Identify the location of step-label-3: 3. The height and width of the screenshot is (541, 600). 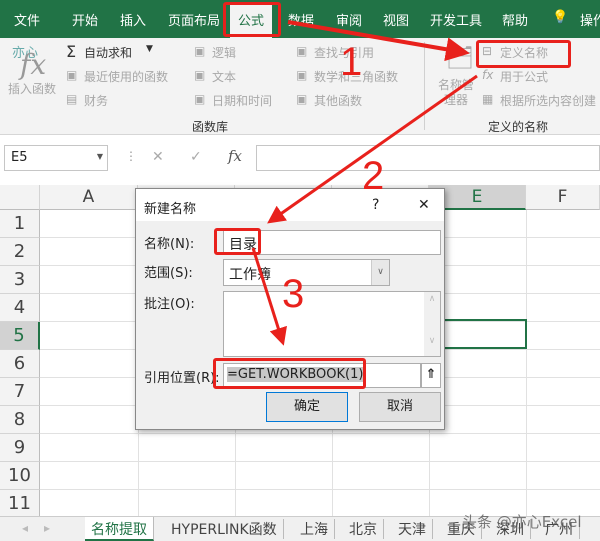
(293, 294).